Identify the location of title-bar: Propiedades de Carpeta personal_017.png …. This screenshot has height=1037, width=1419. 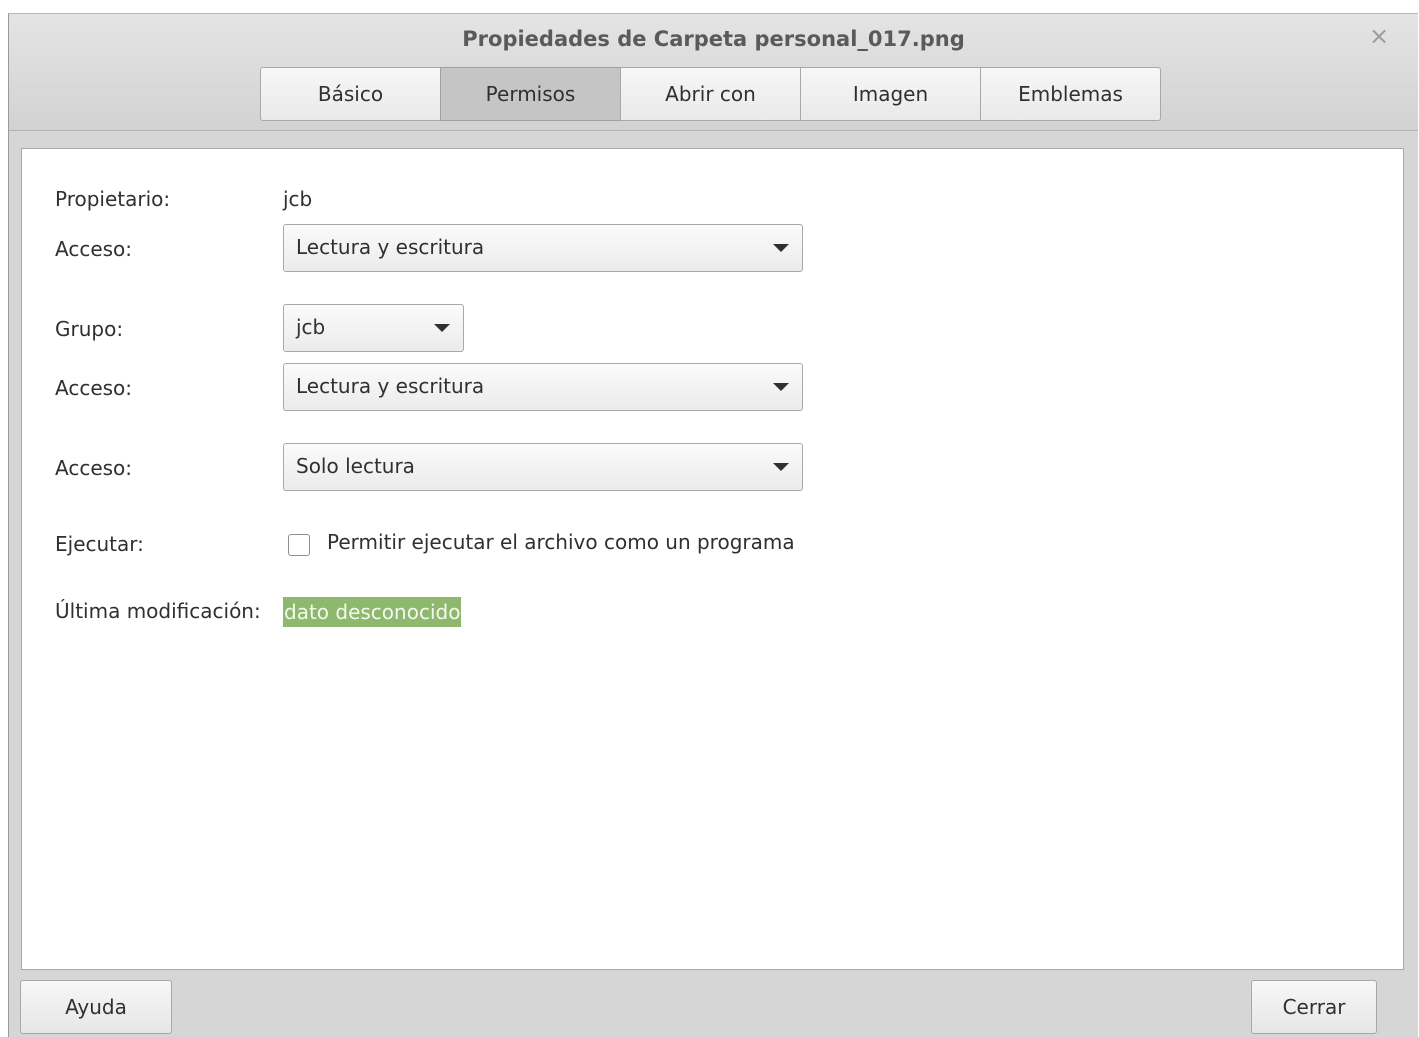
(713, 72).